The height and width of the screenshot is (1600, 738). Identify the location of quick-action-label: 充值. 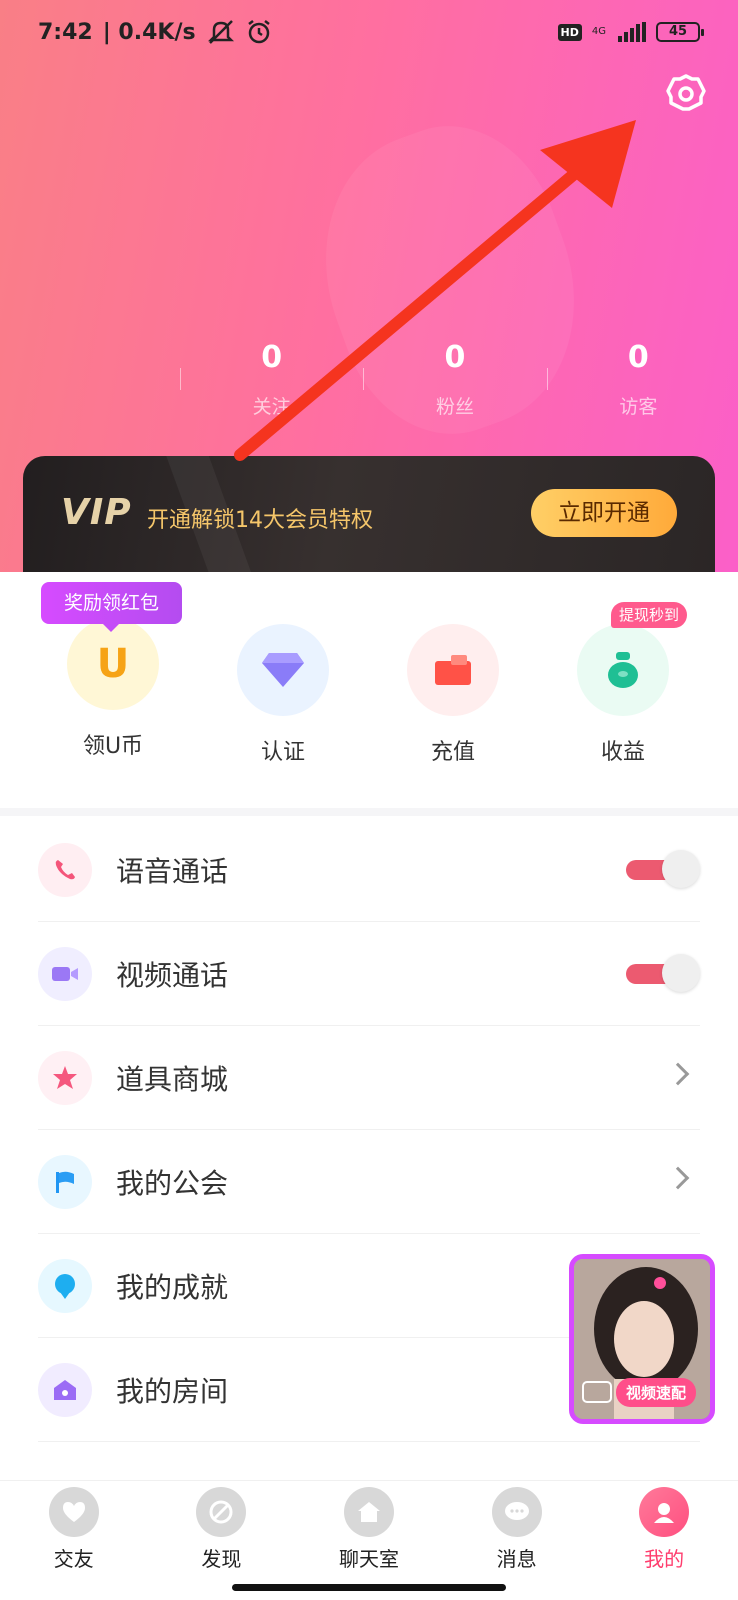
(452, 752).